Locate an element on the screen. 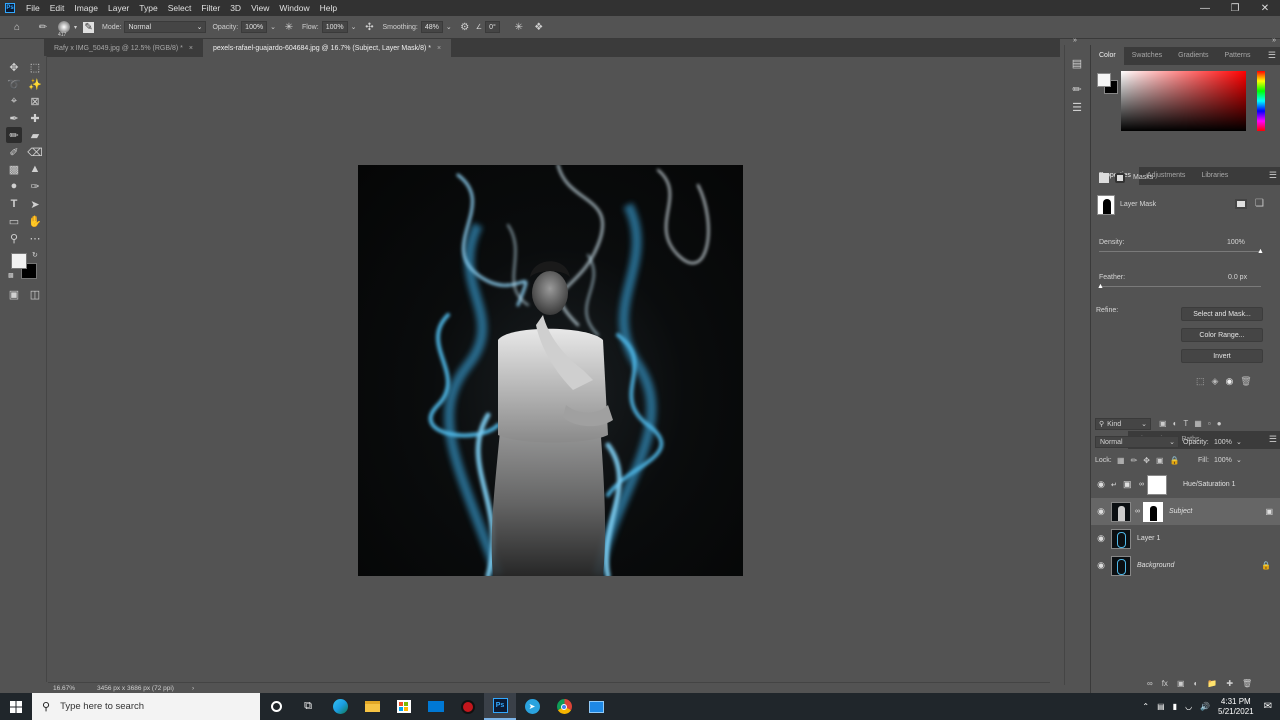 This screenshot has height=720, width=1280. photos-app-icon is located at coordinates (596, 706).